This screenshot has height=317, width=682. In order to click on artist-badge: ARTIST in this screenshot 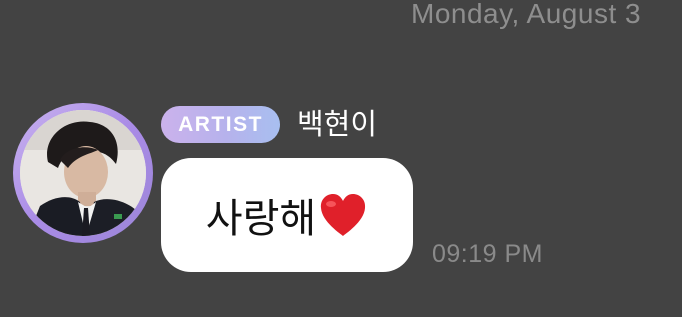, I will do `click(220, 124)`.